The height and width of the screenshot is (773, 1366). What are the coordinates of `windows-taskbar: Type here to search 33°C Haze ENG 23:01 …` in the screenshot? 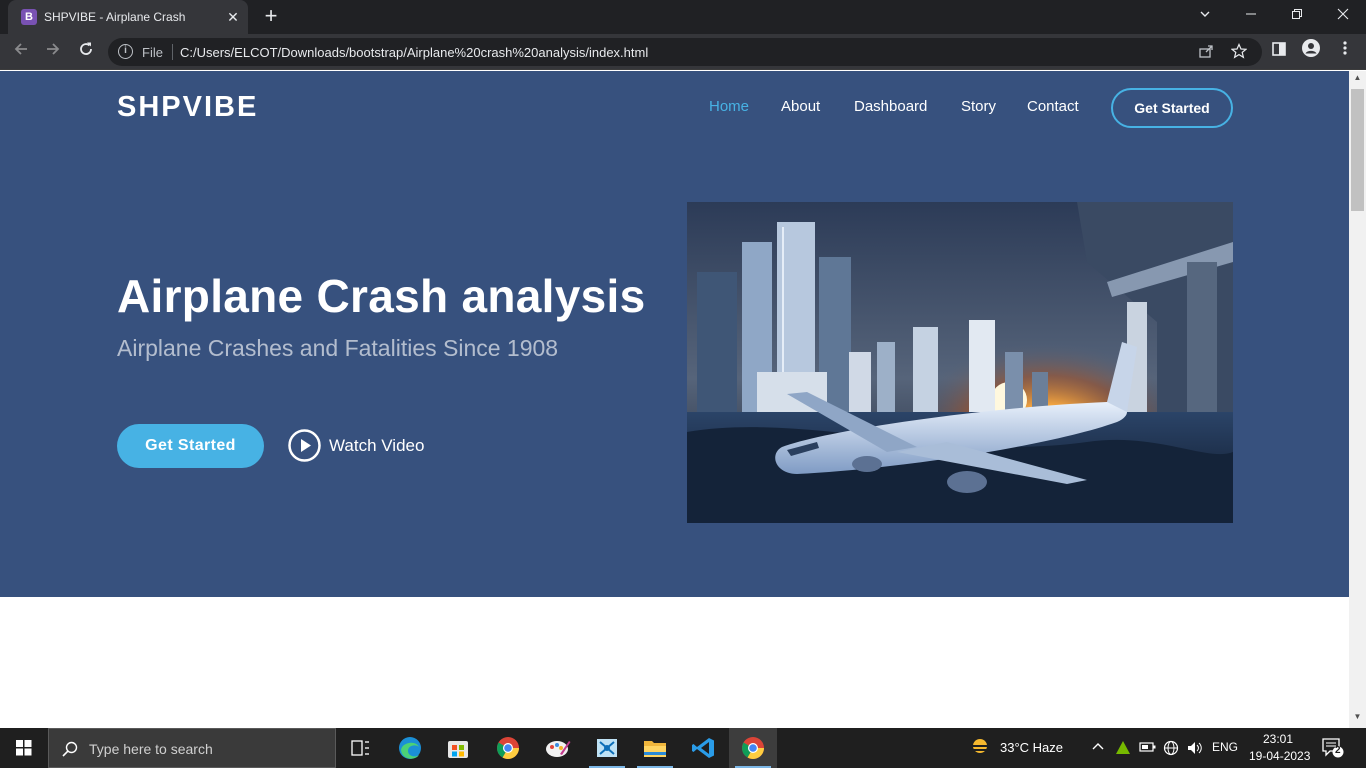 It's located at (683, 748).